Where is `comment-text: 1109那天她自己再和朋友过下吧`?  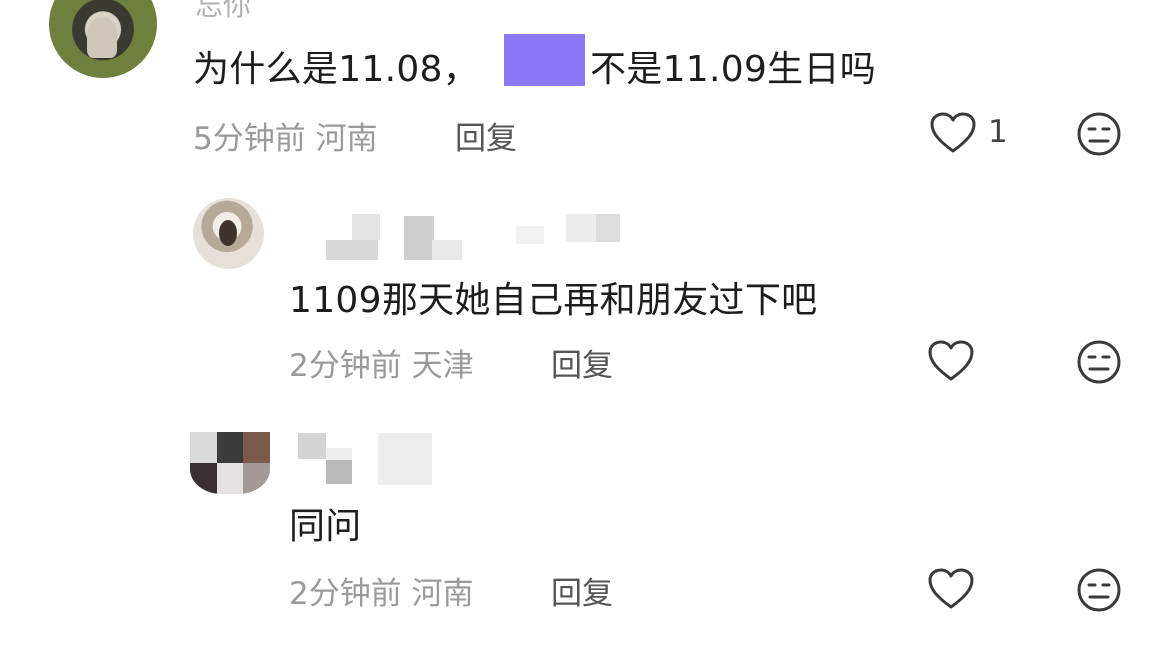
comment-text: 1109那天她自己再和朋友过下吧 is located at coordinates (553, 300).